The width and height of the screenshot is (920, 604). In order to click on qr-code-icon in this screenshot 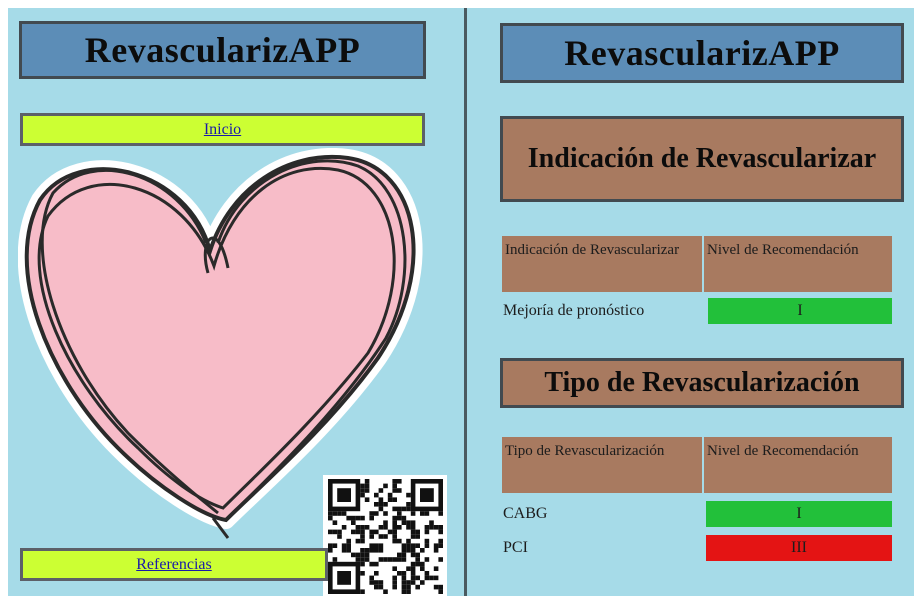, I will do `click(385, 536)`.